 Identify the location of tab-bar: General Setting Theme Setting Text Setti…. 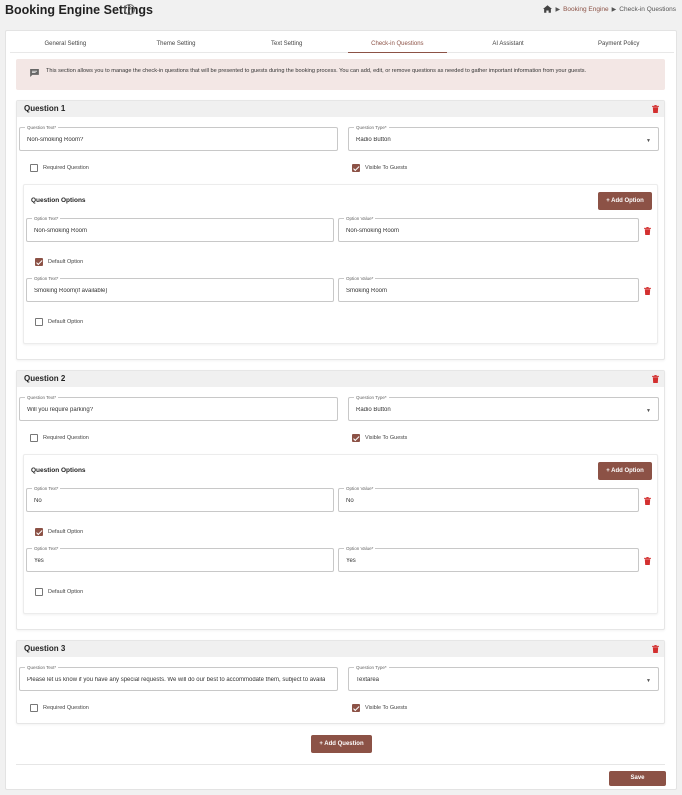
(342, 44).